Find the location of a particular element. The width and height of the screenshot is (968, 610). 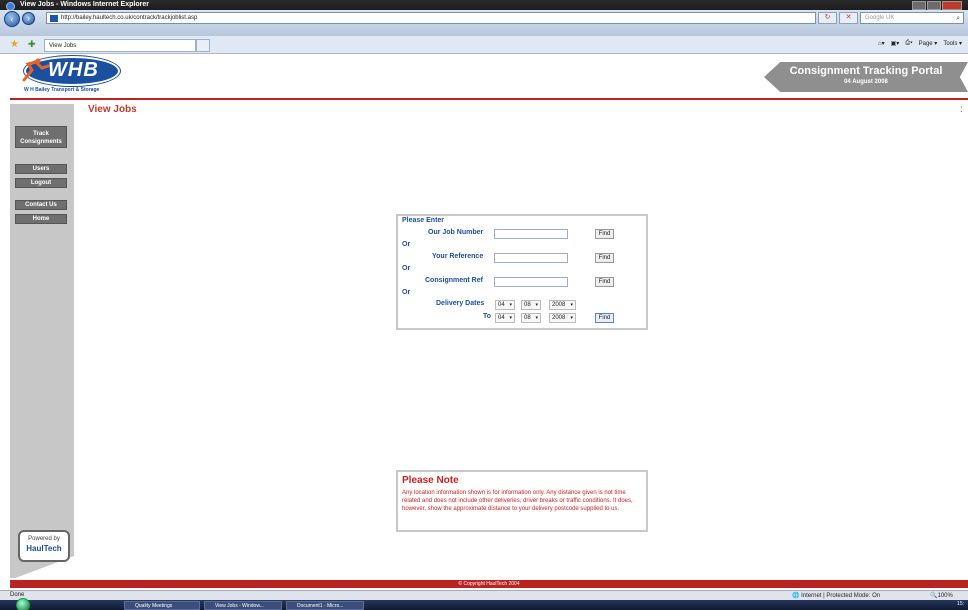

taskbar-item: Quality Meetings is located at coordinates (162, 605).